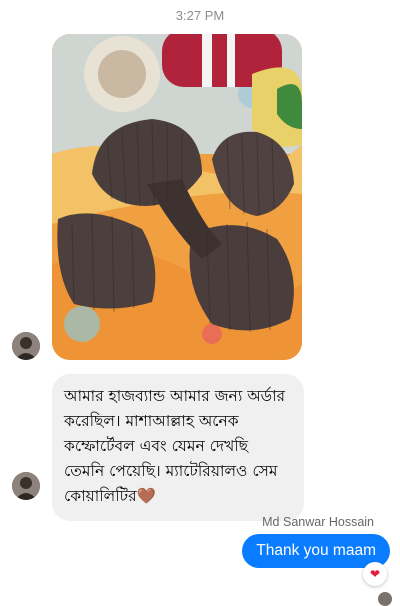  Describe the element at coordinates (318, 522) in the screenshot. I see `sender-name: Md Sanwar Hossain` at that location.